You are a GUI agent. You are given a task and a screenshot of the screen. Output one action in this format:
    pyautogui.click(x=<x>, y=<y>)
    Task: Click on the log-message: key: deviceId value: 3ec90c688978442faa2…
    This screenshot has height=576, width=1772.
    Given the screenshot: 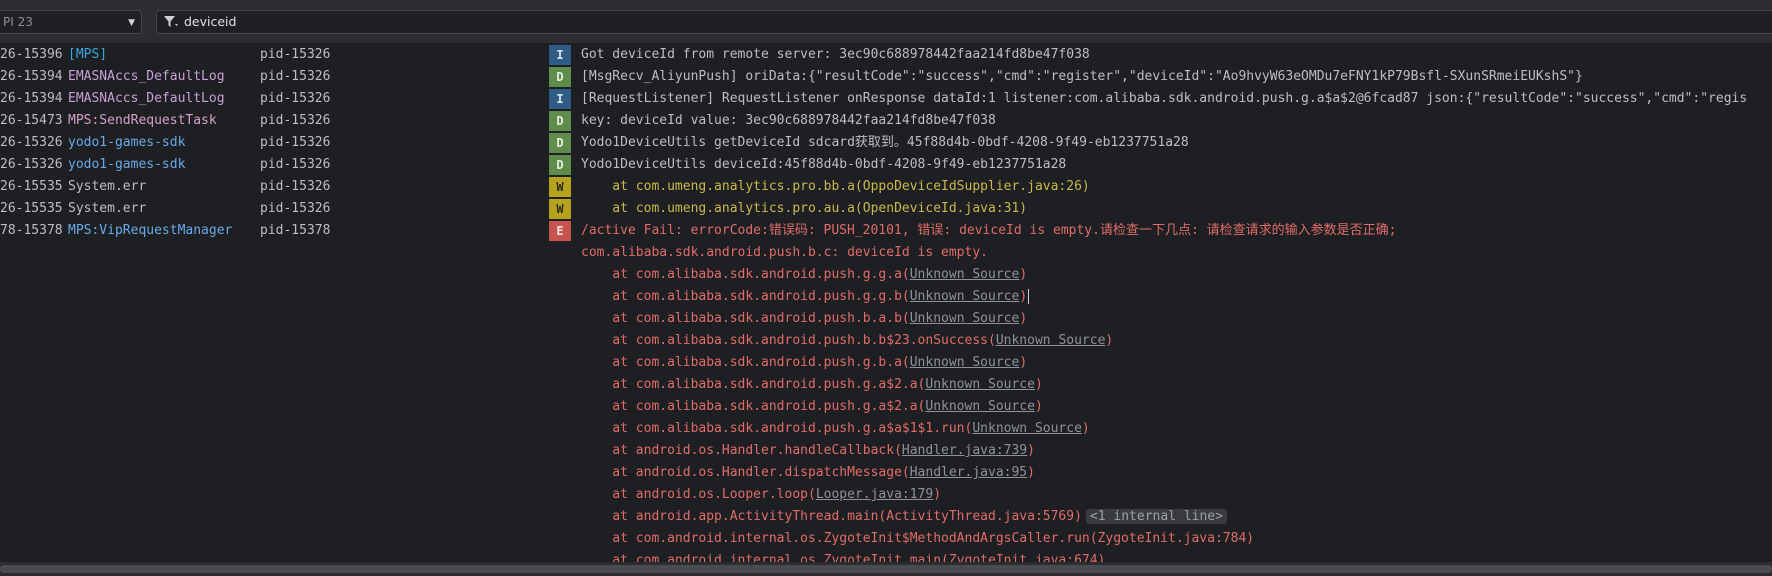 What is the action you would take?
    pyautogui.click(x=788, y=120)
    